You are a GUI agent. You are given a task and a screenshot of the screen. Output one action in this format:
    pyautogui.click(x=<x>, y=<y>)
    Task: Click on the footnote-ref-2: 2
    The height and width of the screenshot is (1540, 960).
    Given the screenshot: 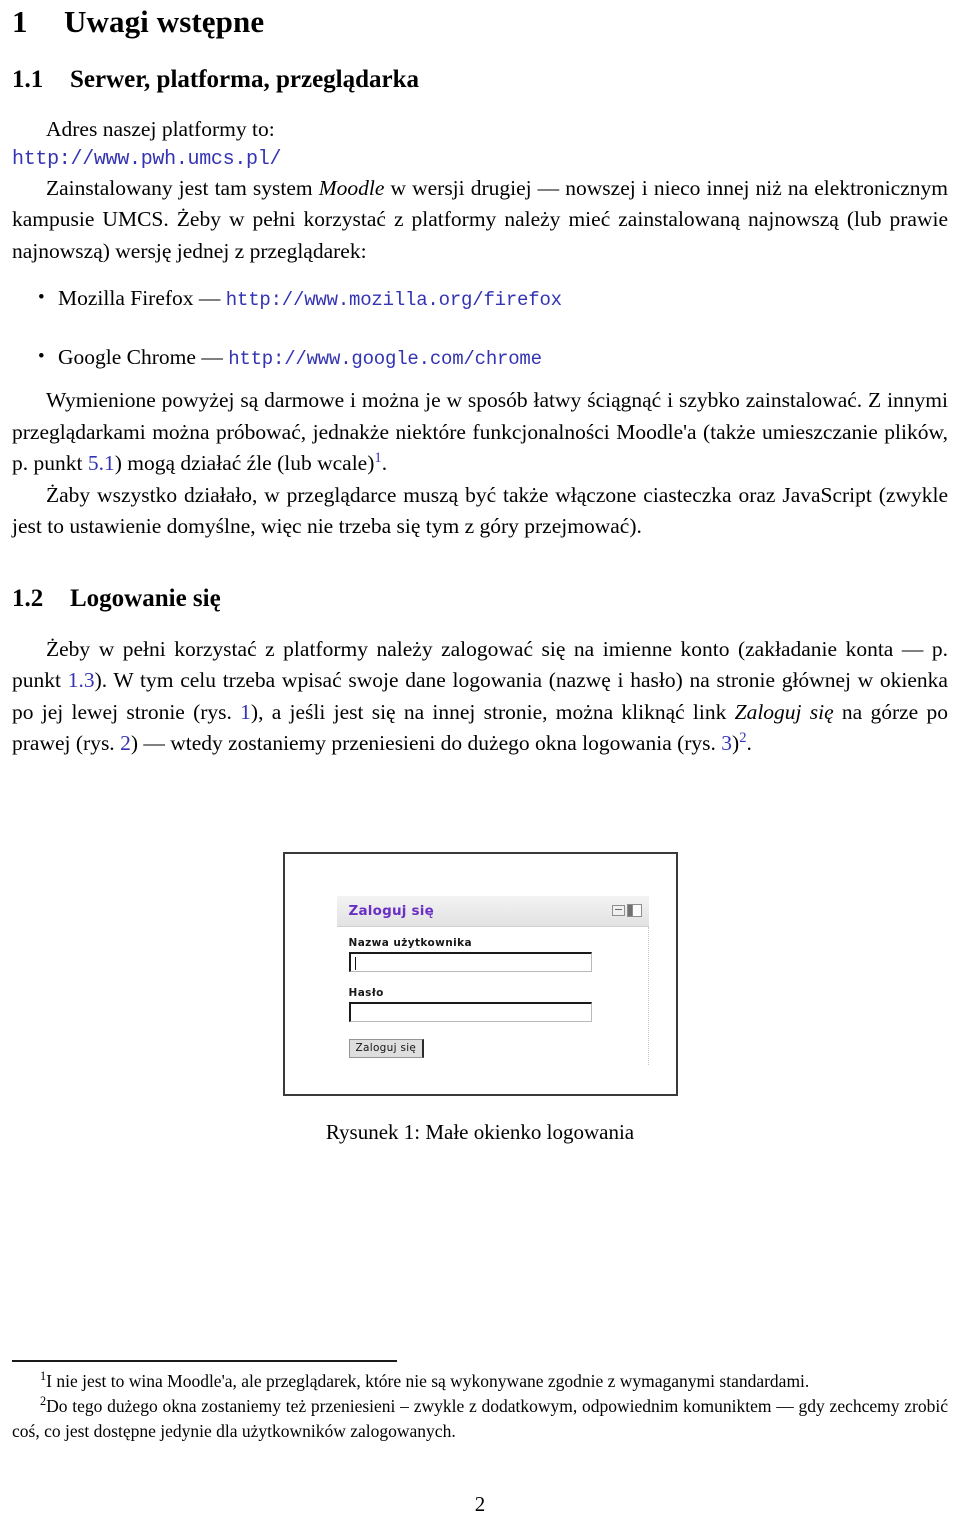 What is the action you would take?
    pyautogui.click(x=742, y=738)
    